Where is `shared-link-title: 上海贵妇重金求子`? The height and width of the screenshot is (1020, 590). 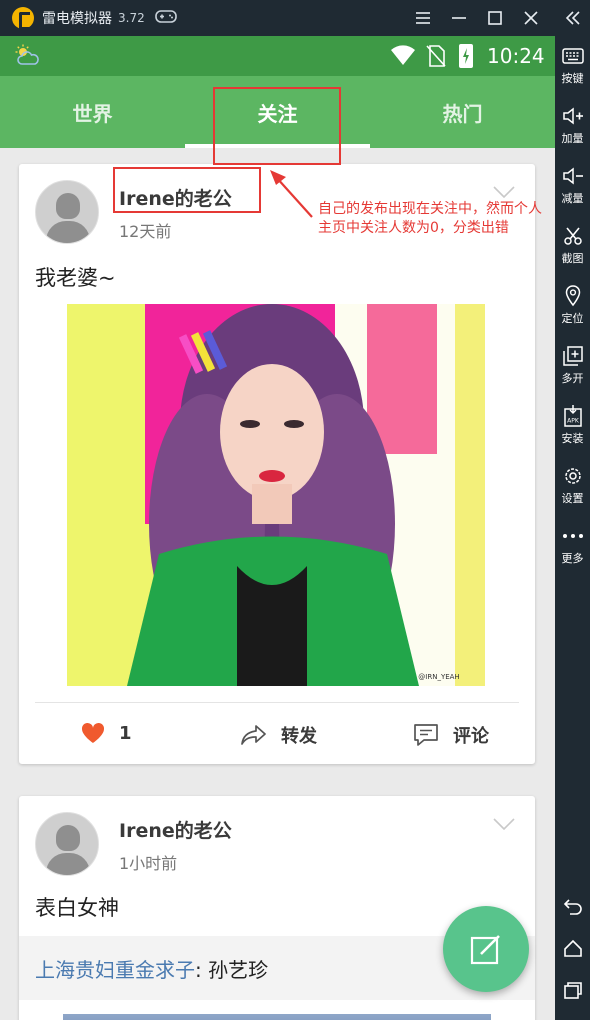
shared-link-title: 上海贵妇重金求子 is located at coordinates (115, 970).